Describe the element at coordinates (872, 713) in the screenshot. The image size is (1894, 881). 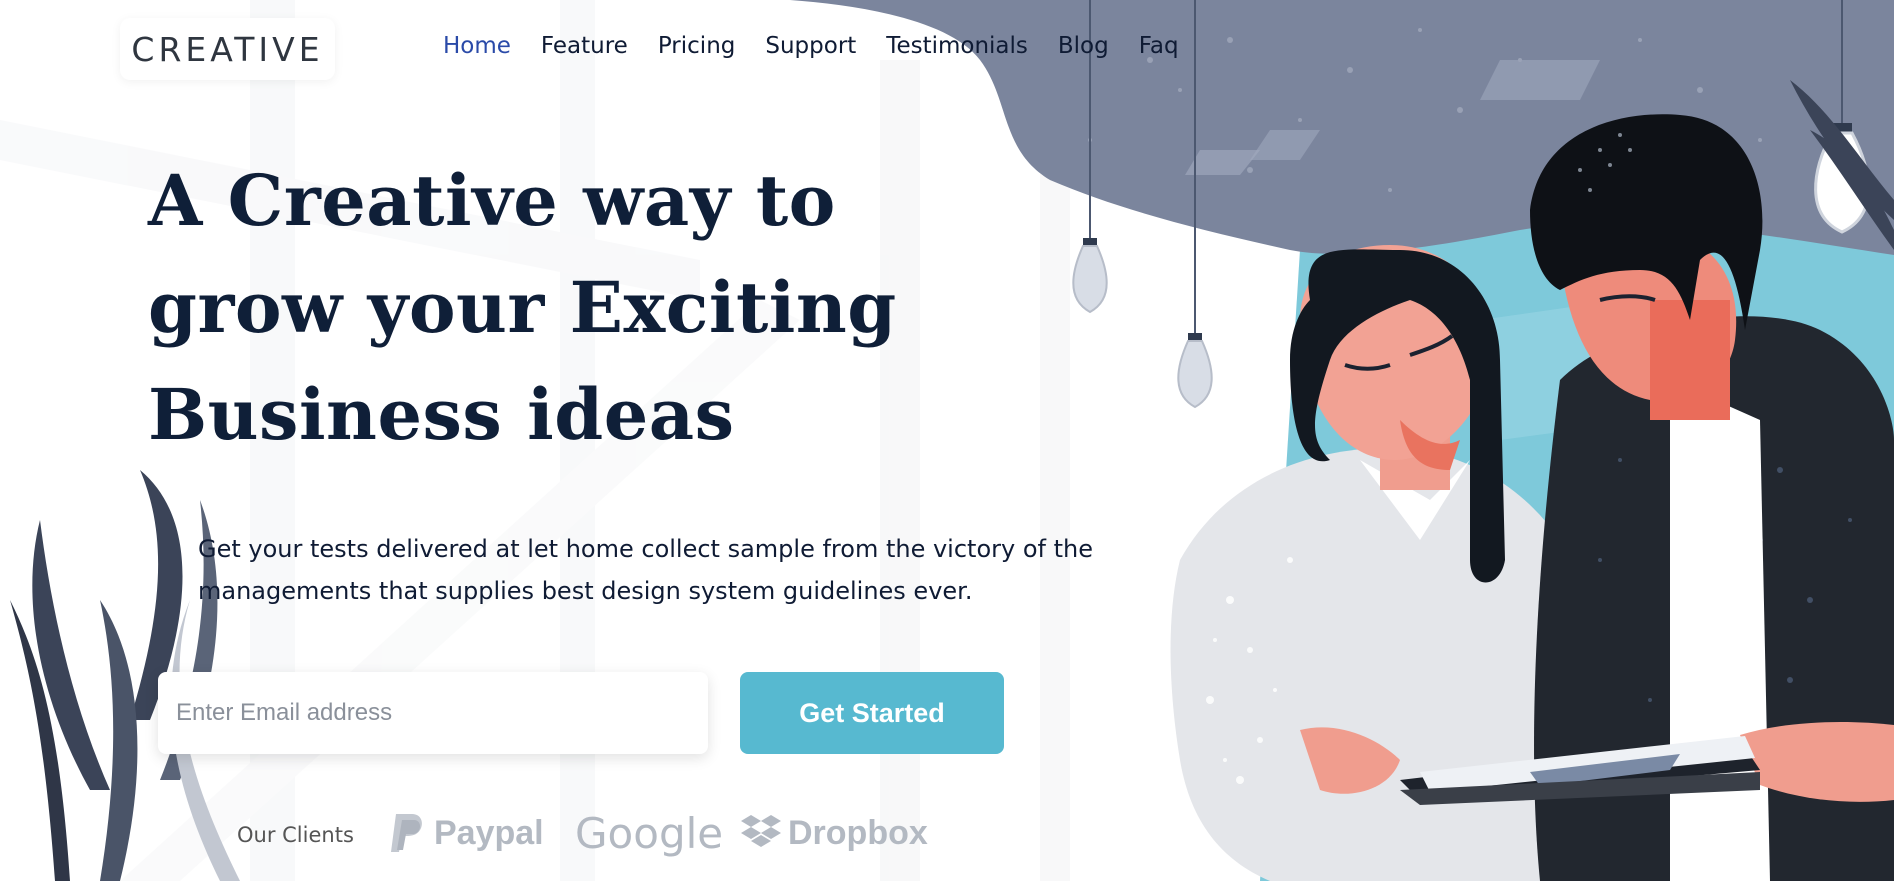
I see `get-started-button: Get Started` at that location.